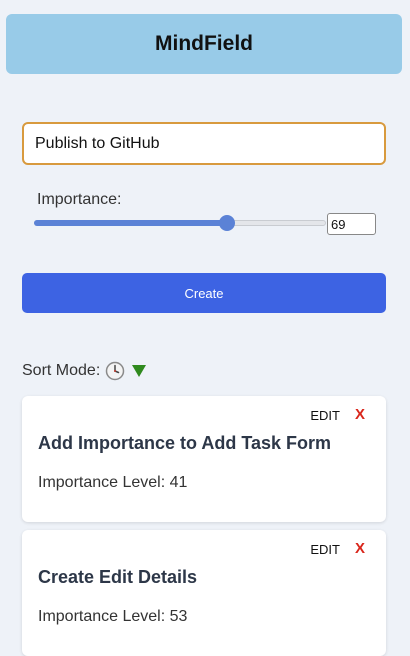  Describe the element at coordinates (227, 223) in the screenshot. I see `slider-thumb` at that location.